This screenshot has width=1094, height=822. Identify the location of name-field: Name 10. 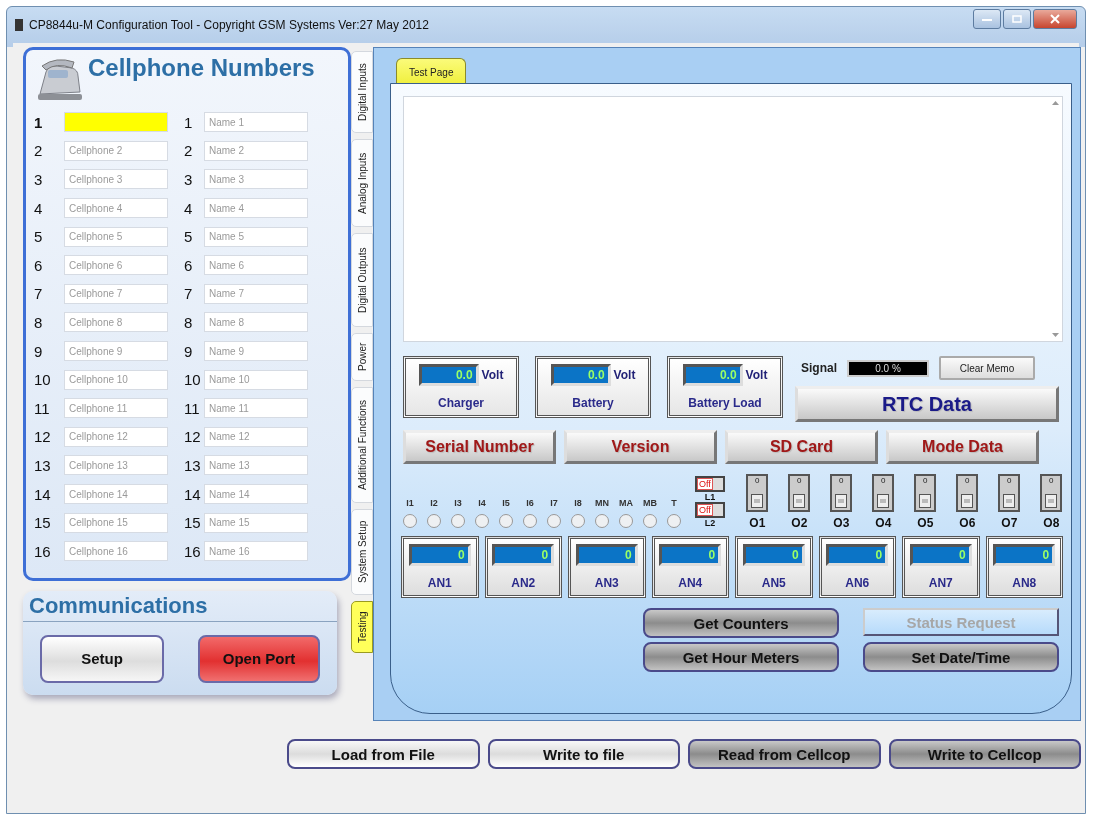
(256, 379).